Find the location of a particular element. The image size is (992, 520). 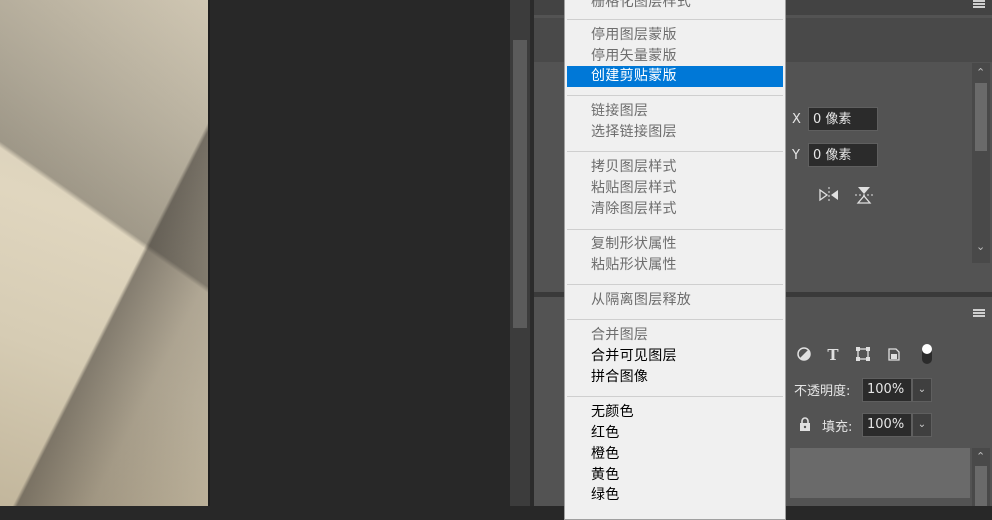

menu-item-green: 绿色 is located at coordinates (675, 495).